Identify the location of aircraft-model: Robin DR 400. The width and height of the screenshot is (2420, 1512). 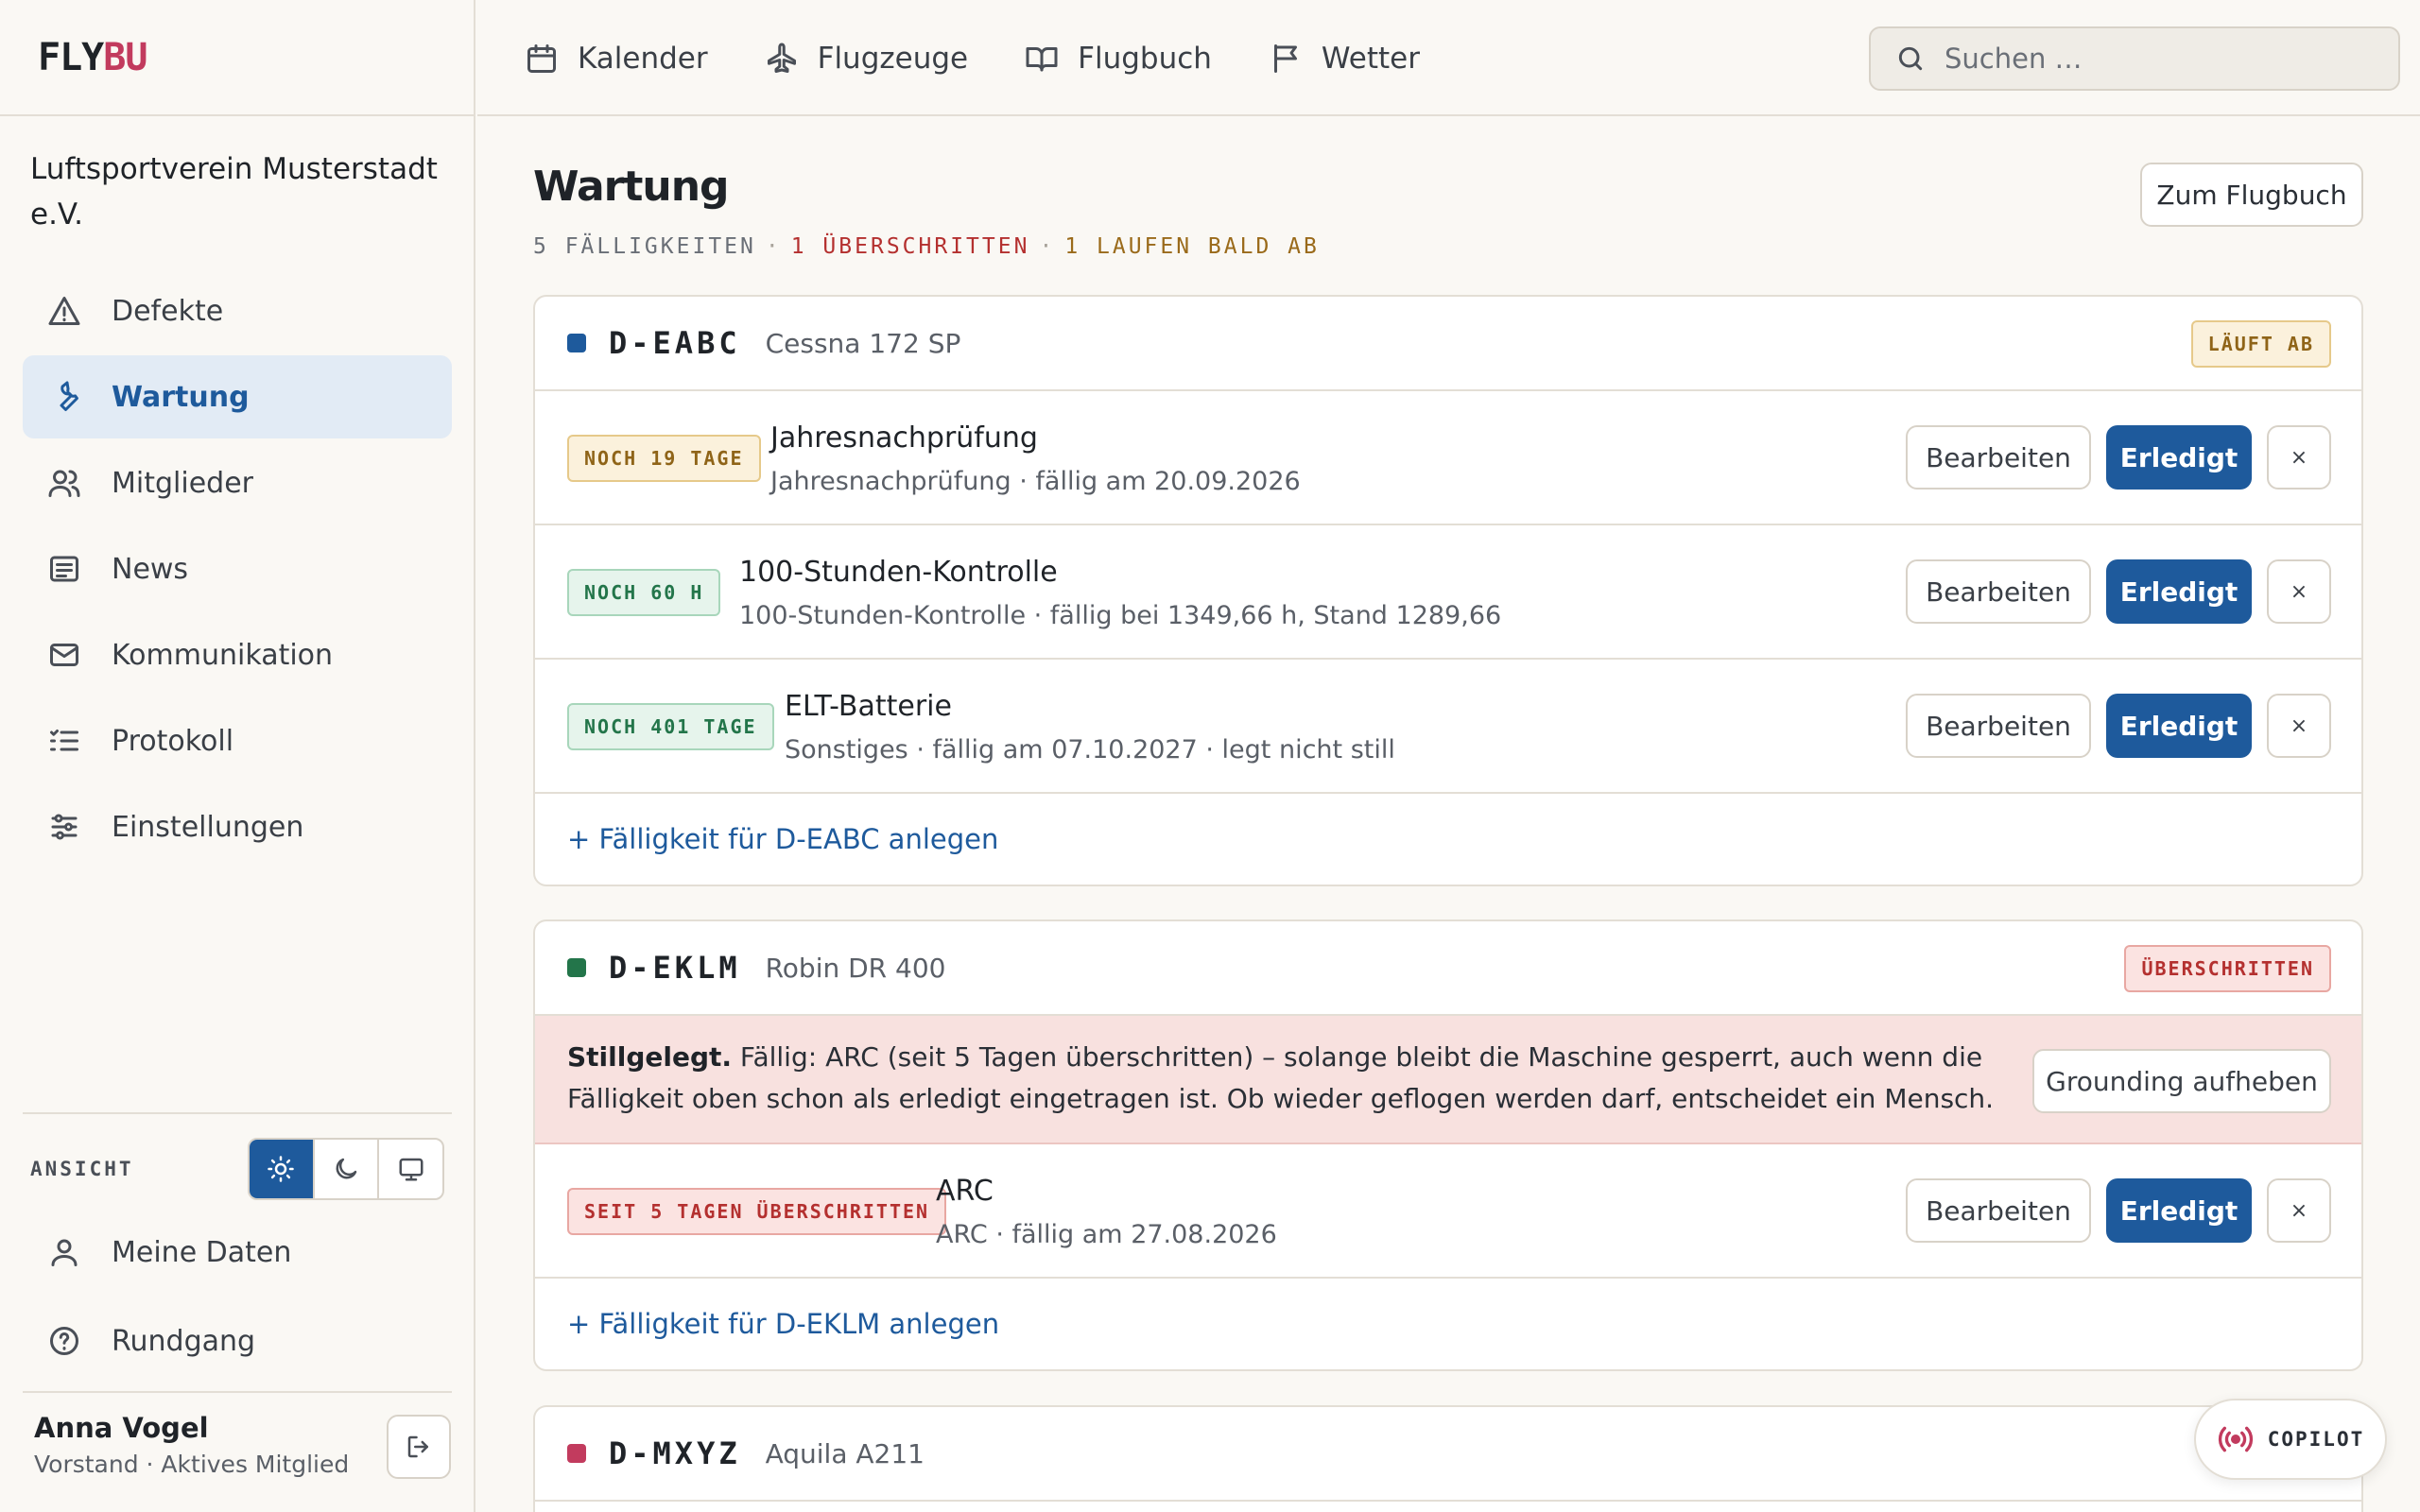
(856, 968).